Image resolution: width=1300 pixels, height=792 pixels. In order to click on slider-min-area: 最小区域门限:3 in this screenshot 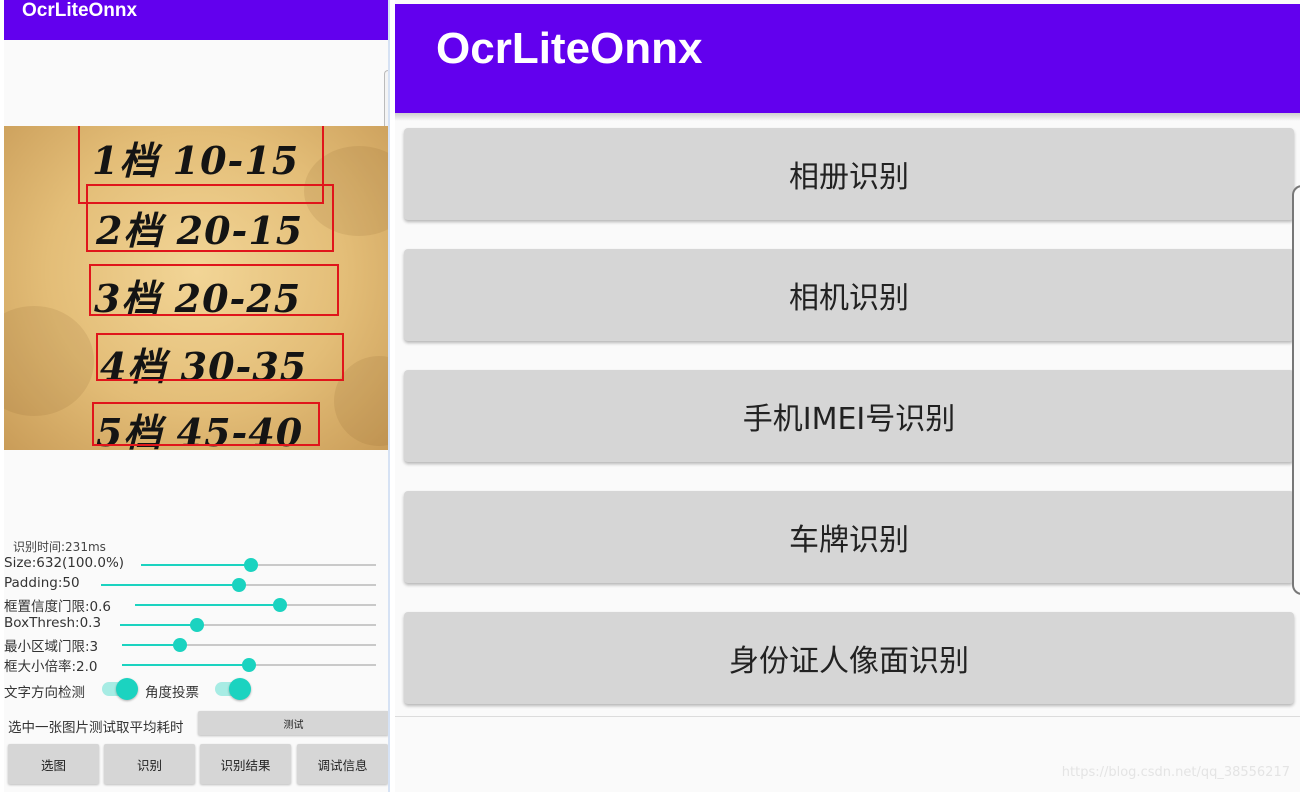, I will do `click(196, 644)`.